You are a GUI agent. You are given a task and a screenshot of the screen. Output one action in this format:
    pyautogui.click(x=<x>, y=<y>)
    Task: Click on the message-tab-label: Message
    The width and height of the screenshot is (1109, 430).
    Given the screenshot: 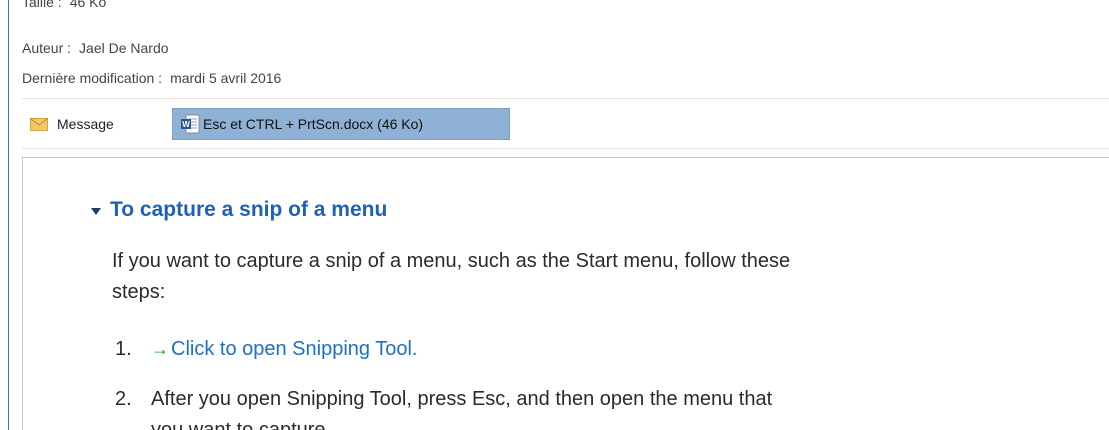 What is the action you would take?
    pyautogui.click(x=85, y=124)
    